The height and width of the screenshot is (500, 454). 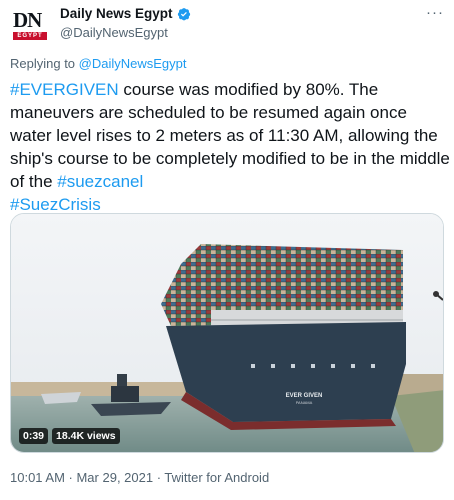 I want to click on hashtag-suezcrisis: #SuezCrisis, so click(x=55, y=204).